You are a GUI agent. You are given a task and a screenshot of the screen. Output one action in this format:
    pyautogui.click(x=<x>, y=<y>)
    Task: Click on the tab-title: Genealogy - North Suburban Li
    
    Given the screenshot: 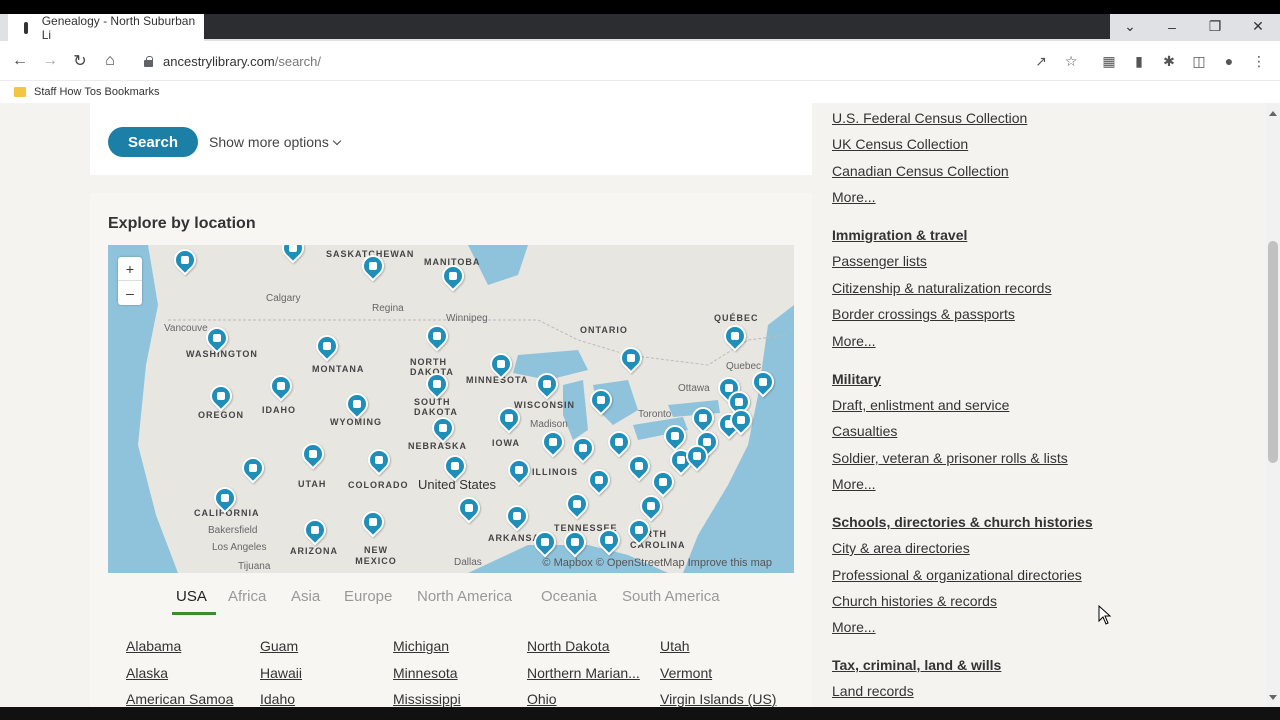 What is the action you would take?
    pyautogui.click(x=118, y=27)
    